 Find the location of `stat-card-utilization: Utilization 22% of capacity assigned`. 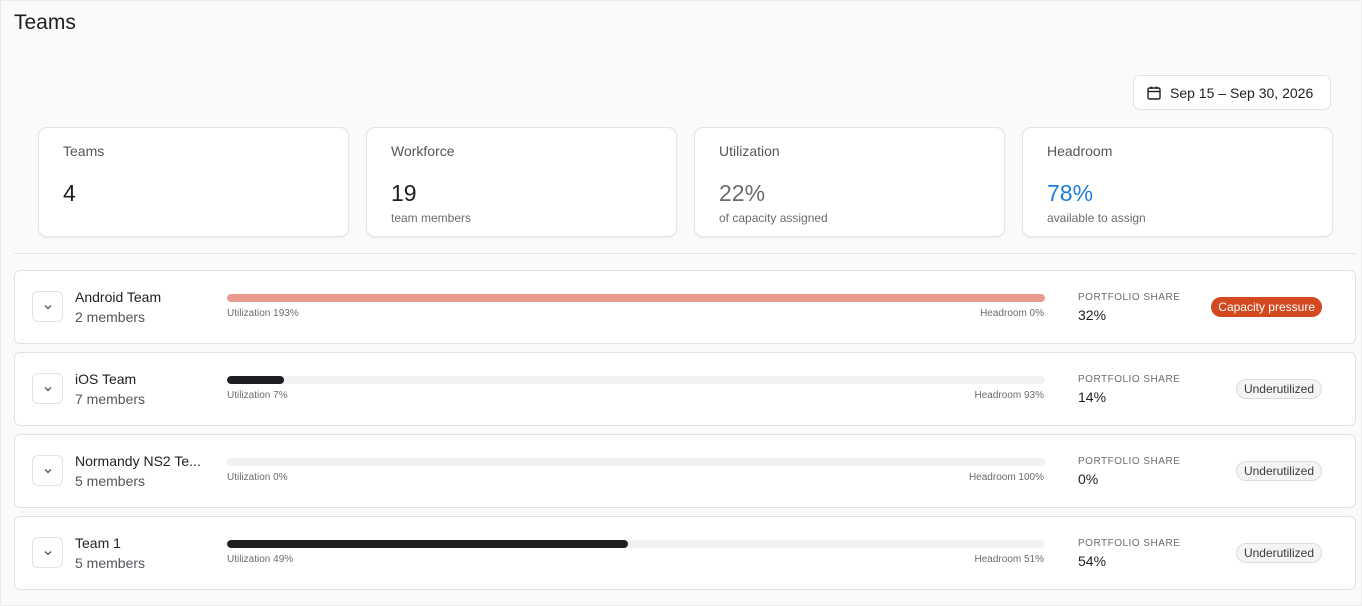

stat-card-utilization: Utilization 22% of capacity assigned is located at coordinates (849, 182).